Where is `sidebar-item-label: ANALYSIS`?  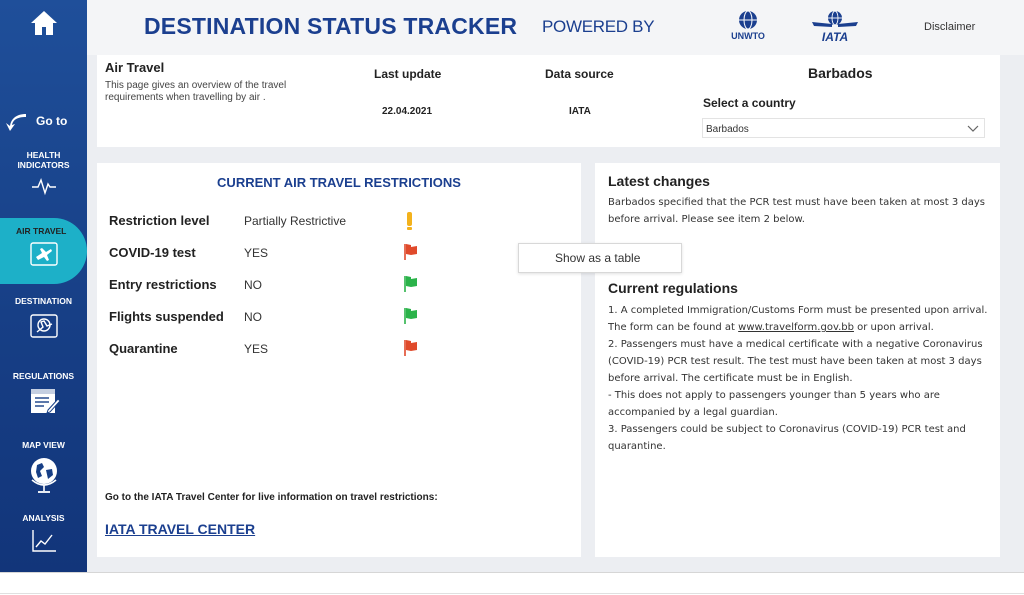 sidebar-item-label: ANALYSIS is located at coordinates (43, 518).